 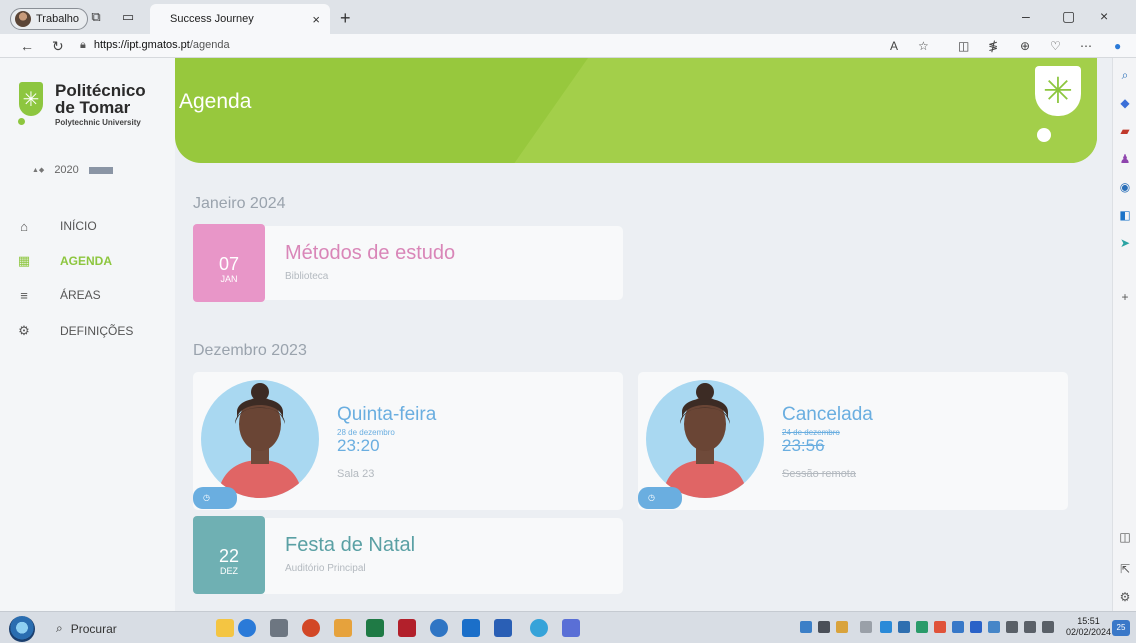 What do you see at coordinates (311, 628) in the screenshot?
I see `powerpoint-app-icon` at bounding box center [311, 628].